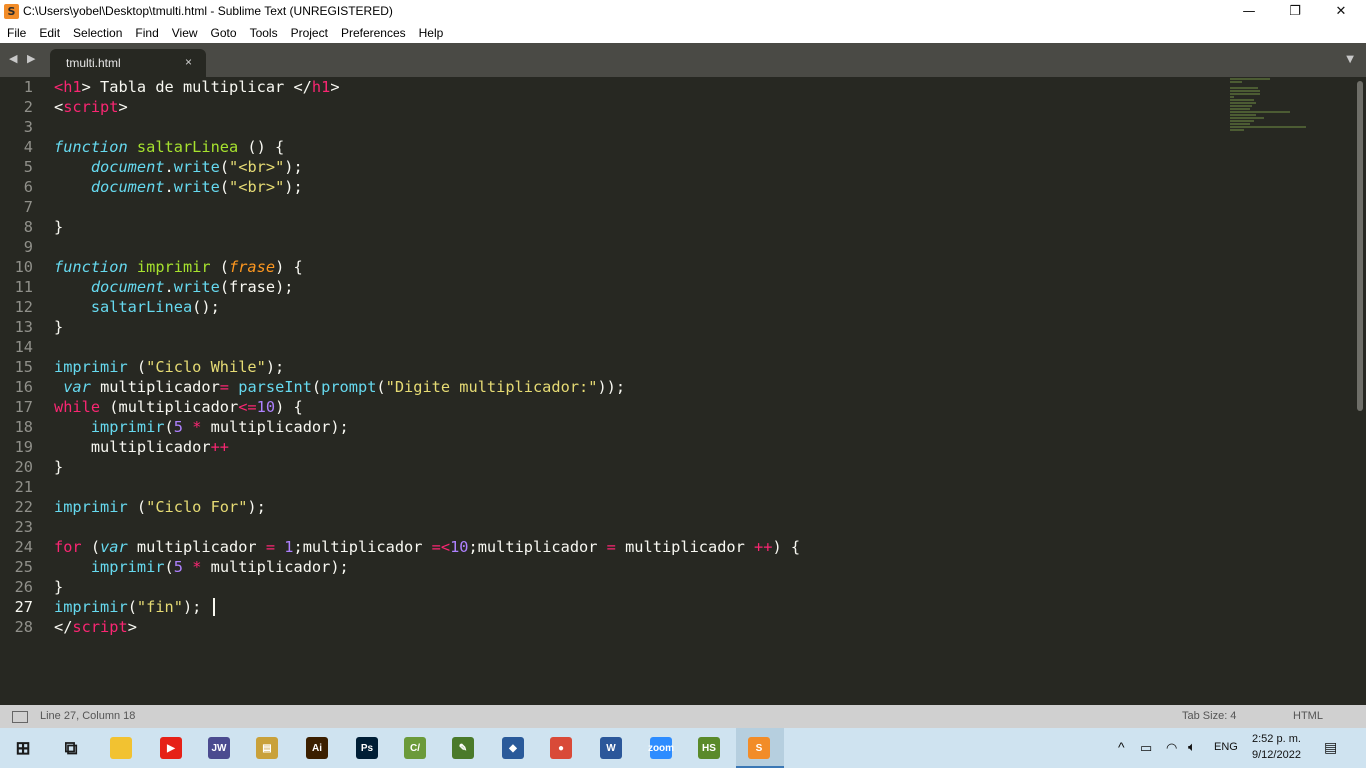 This screenshot has width=1366, height=768. I want to click on cursor-position: Line 27, Column 18, so click(88, 716).